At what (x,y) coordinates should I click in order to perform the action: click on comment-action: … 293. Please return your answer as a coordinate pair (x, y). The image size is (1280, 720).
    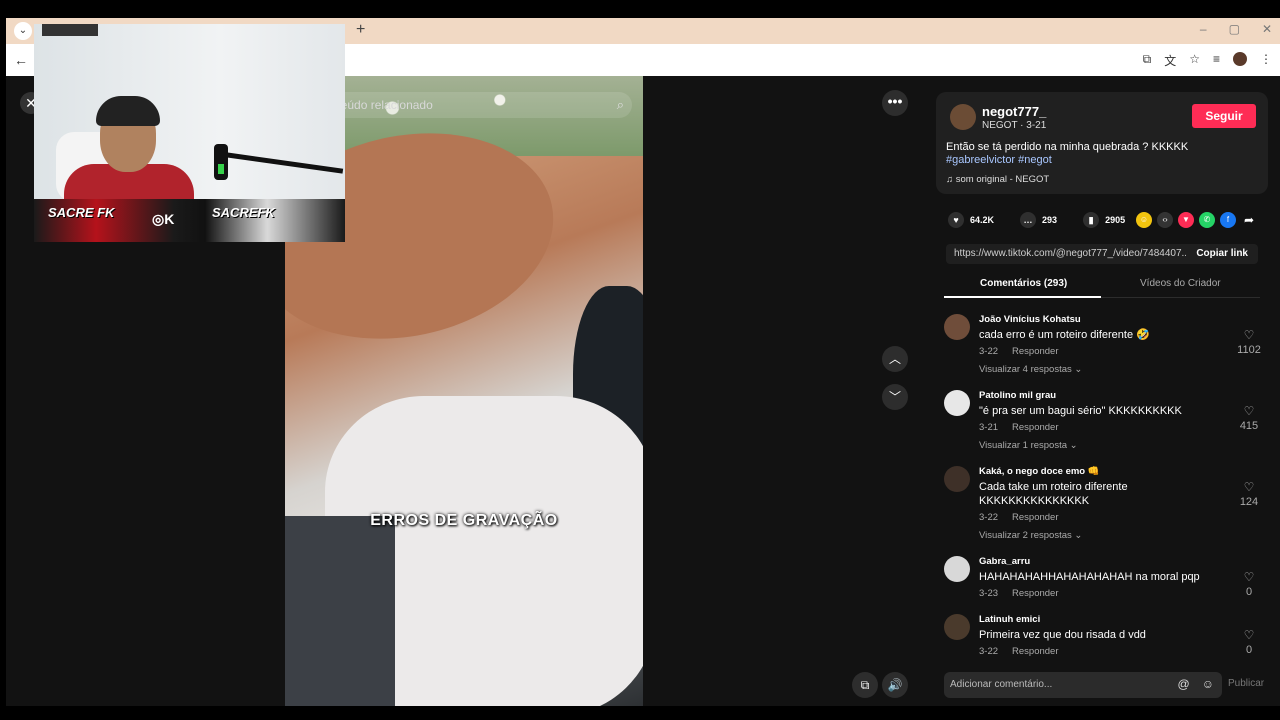
    Looking at the image, I should click on (1038, 220).